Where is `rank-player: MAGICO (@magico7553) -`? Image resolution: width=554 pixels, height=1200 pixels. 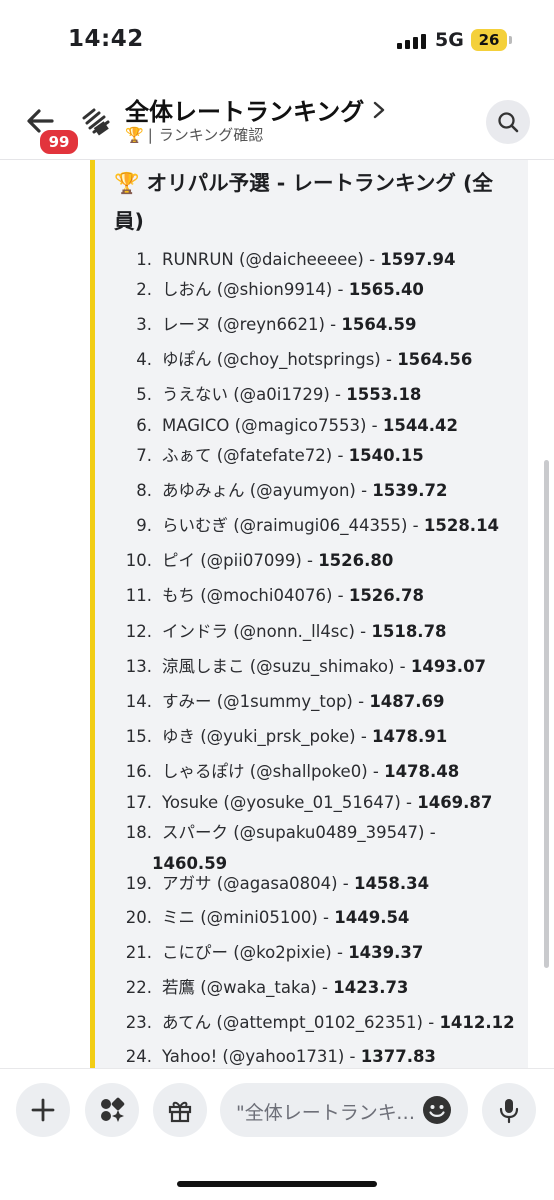 rank-player: MAGICO (@magico7553) - is located at coordinates (272, 425).